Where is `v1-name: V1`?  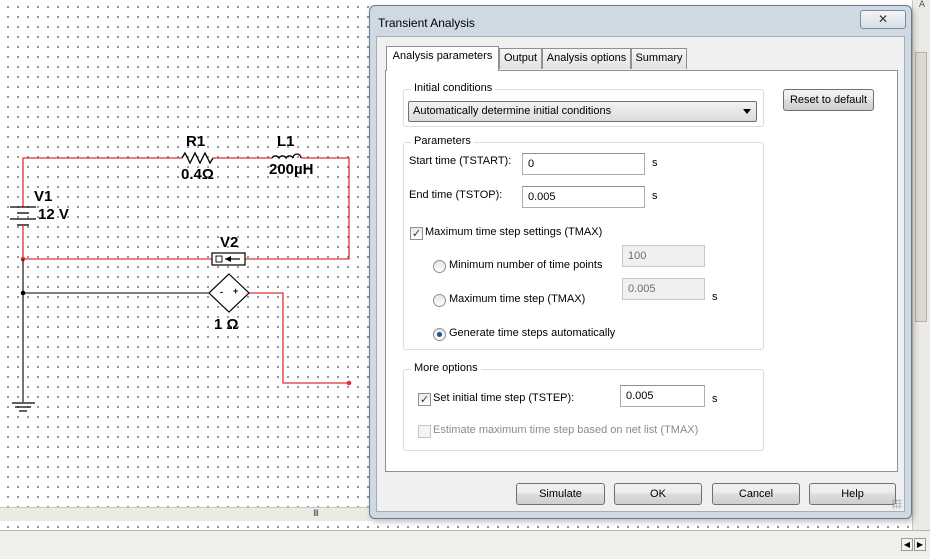
v1-name: V1 is located at coordinates (43, 196).